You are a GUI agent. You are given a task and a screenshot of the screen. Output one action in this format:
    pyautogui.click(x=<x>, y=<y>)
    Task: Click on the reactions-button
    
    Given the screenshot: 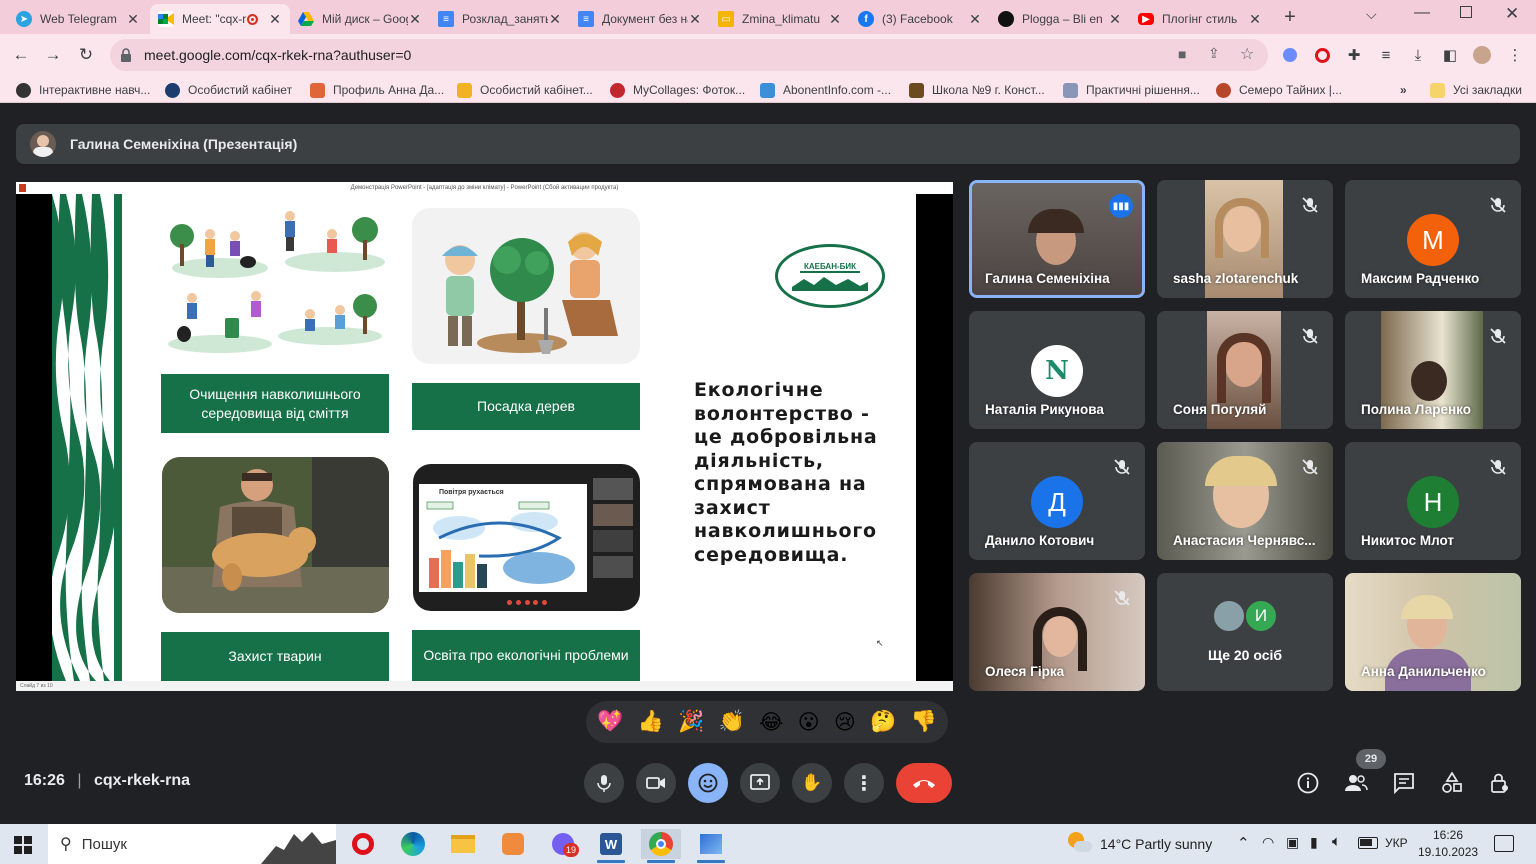 What is the action you would take?
    pyautogui.click(x=708, y=783)
    